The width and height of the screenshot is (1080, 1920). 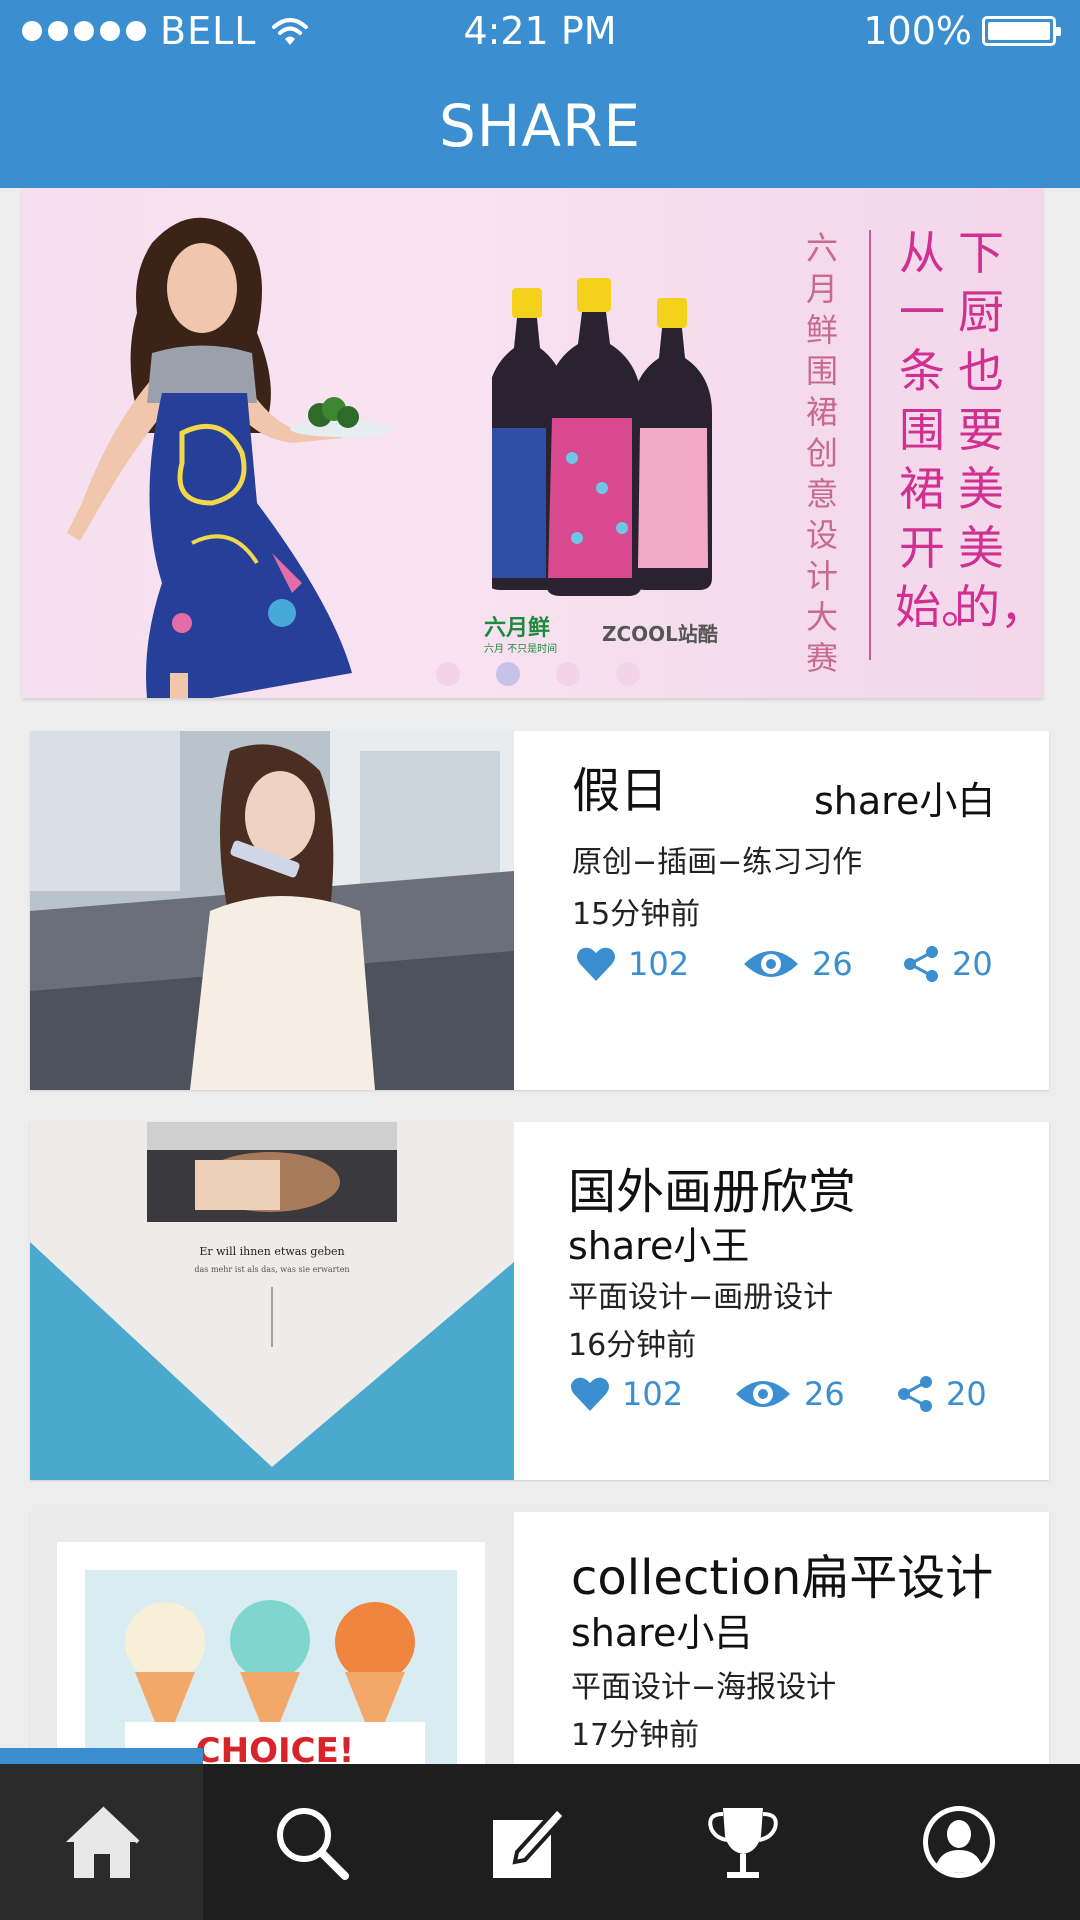 I want to click on battery-percent: 100%, so click(x=917, y=31).